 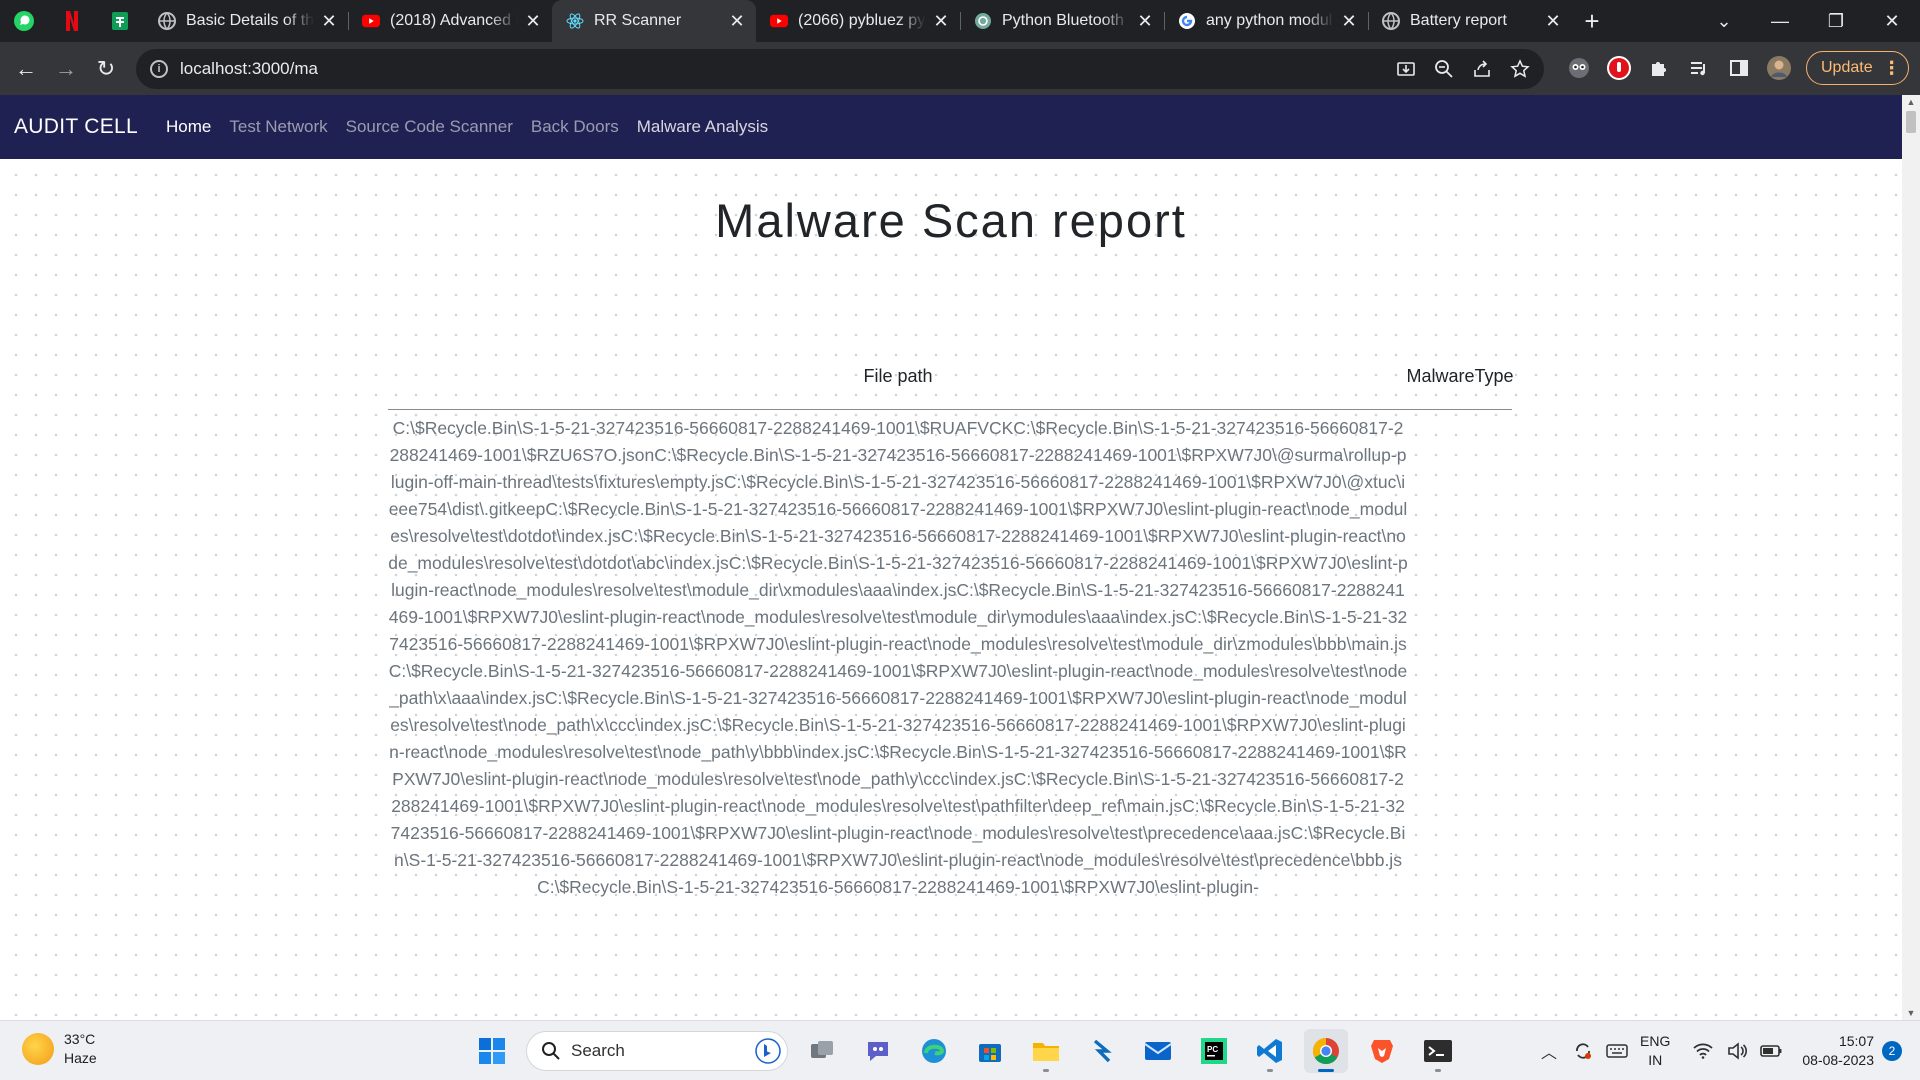 What do you see at coordinates (1266, 21) in the screenshot?
I see `browser-tab: any python modul ✕` at bounding box center [1266, 21].